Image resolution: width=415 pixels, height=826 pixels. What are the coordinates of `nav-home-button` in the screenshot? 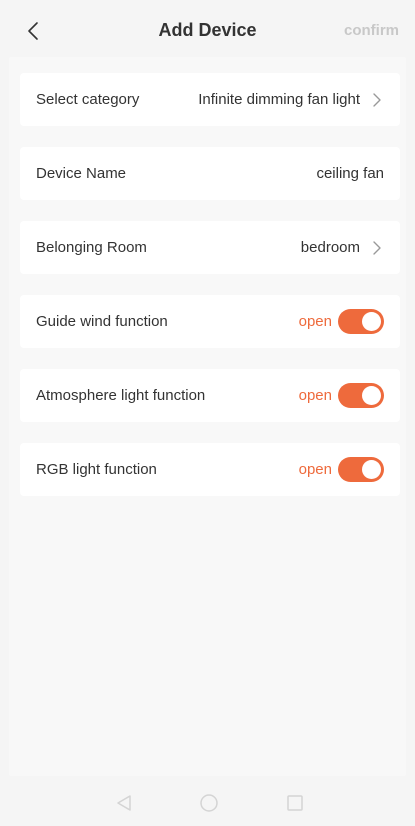 It's located at (209, 803).